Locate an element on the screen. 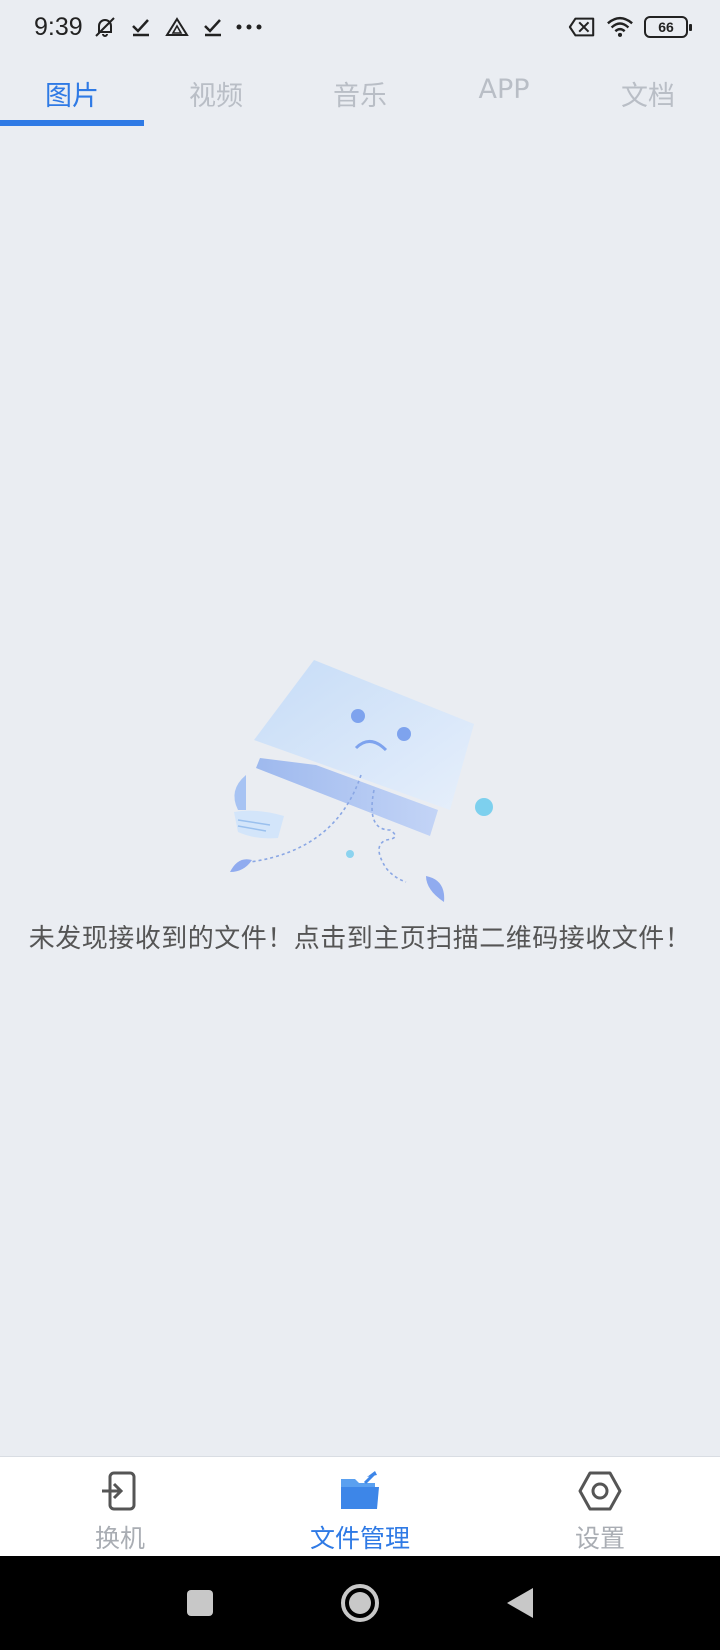 This screenshot has width=720, height=1650. system-nav-bar is located at coordinates (360, 1603).